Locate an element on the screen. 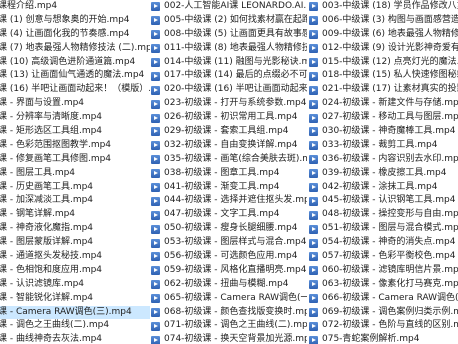  file-item: 课 - 色相饱和度应用.mp4 is located at coordinates (75, 271).